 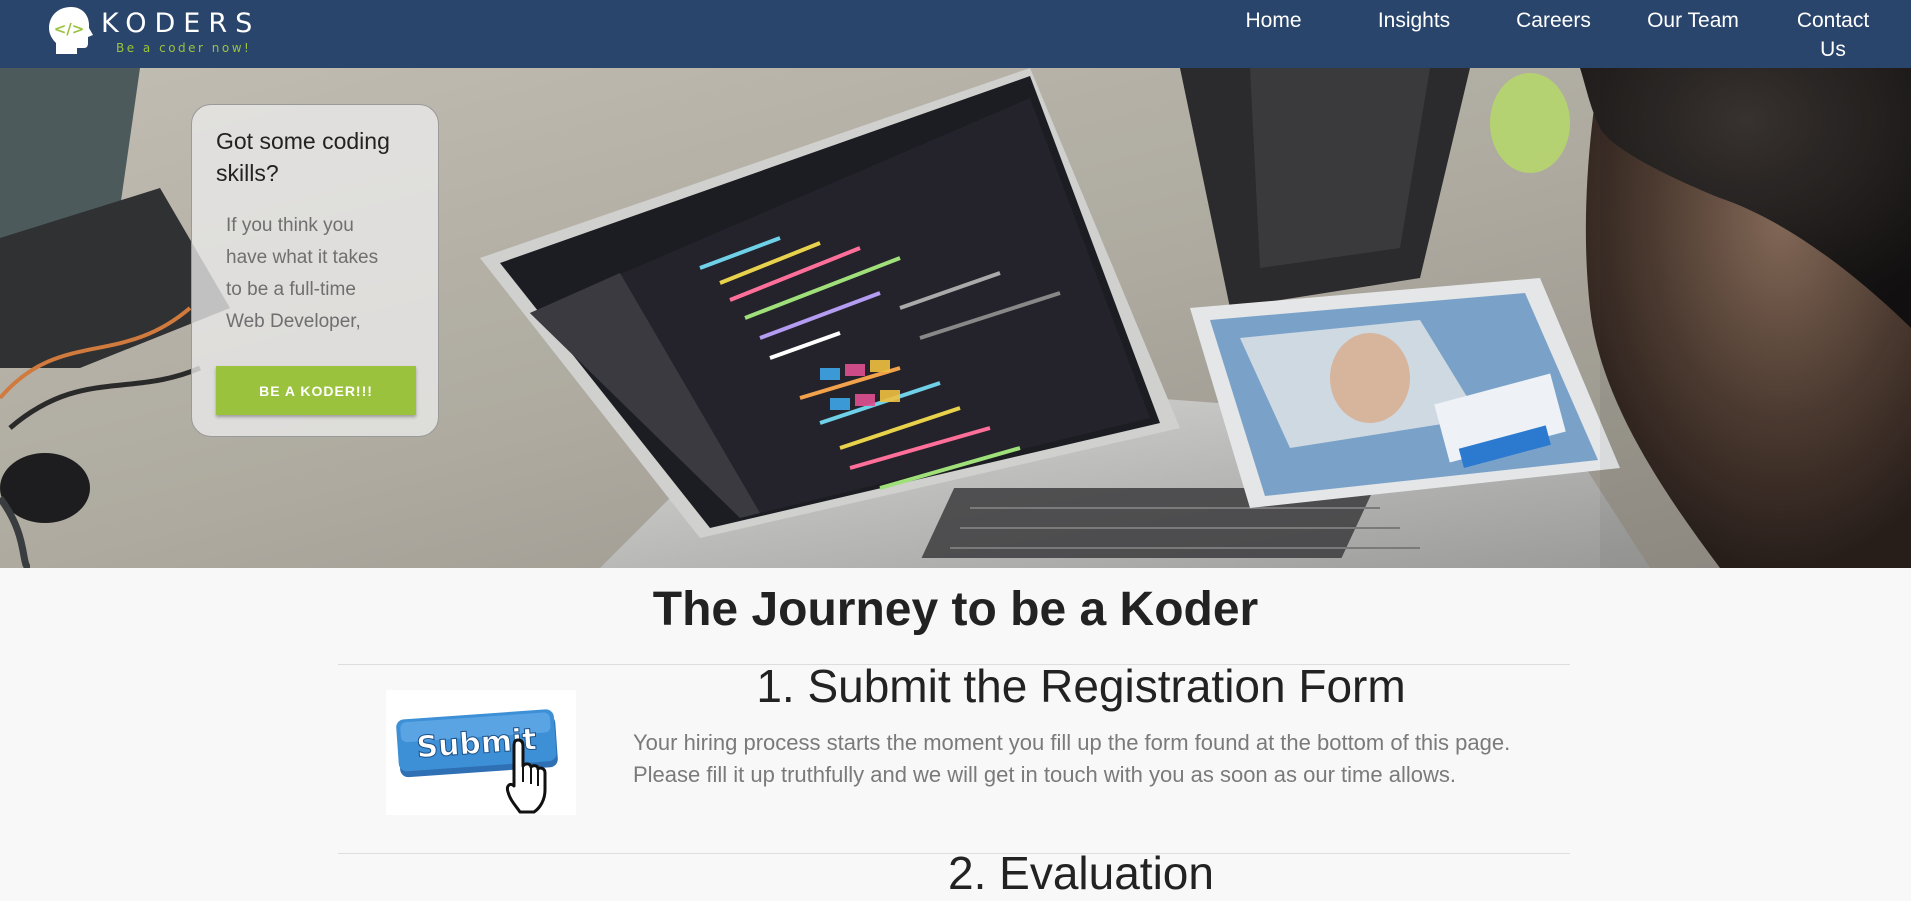 I want to click on nav-insights-link: Insights, so click(x=1414, y=20).